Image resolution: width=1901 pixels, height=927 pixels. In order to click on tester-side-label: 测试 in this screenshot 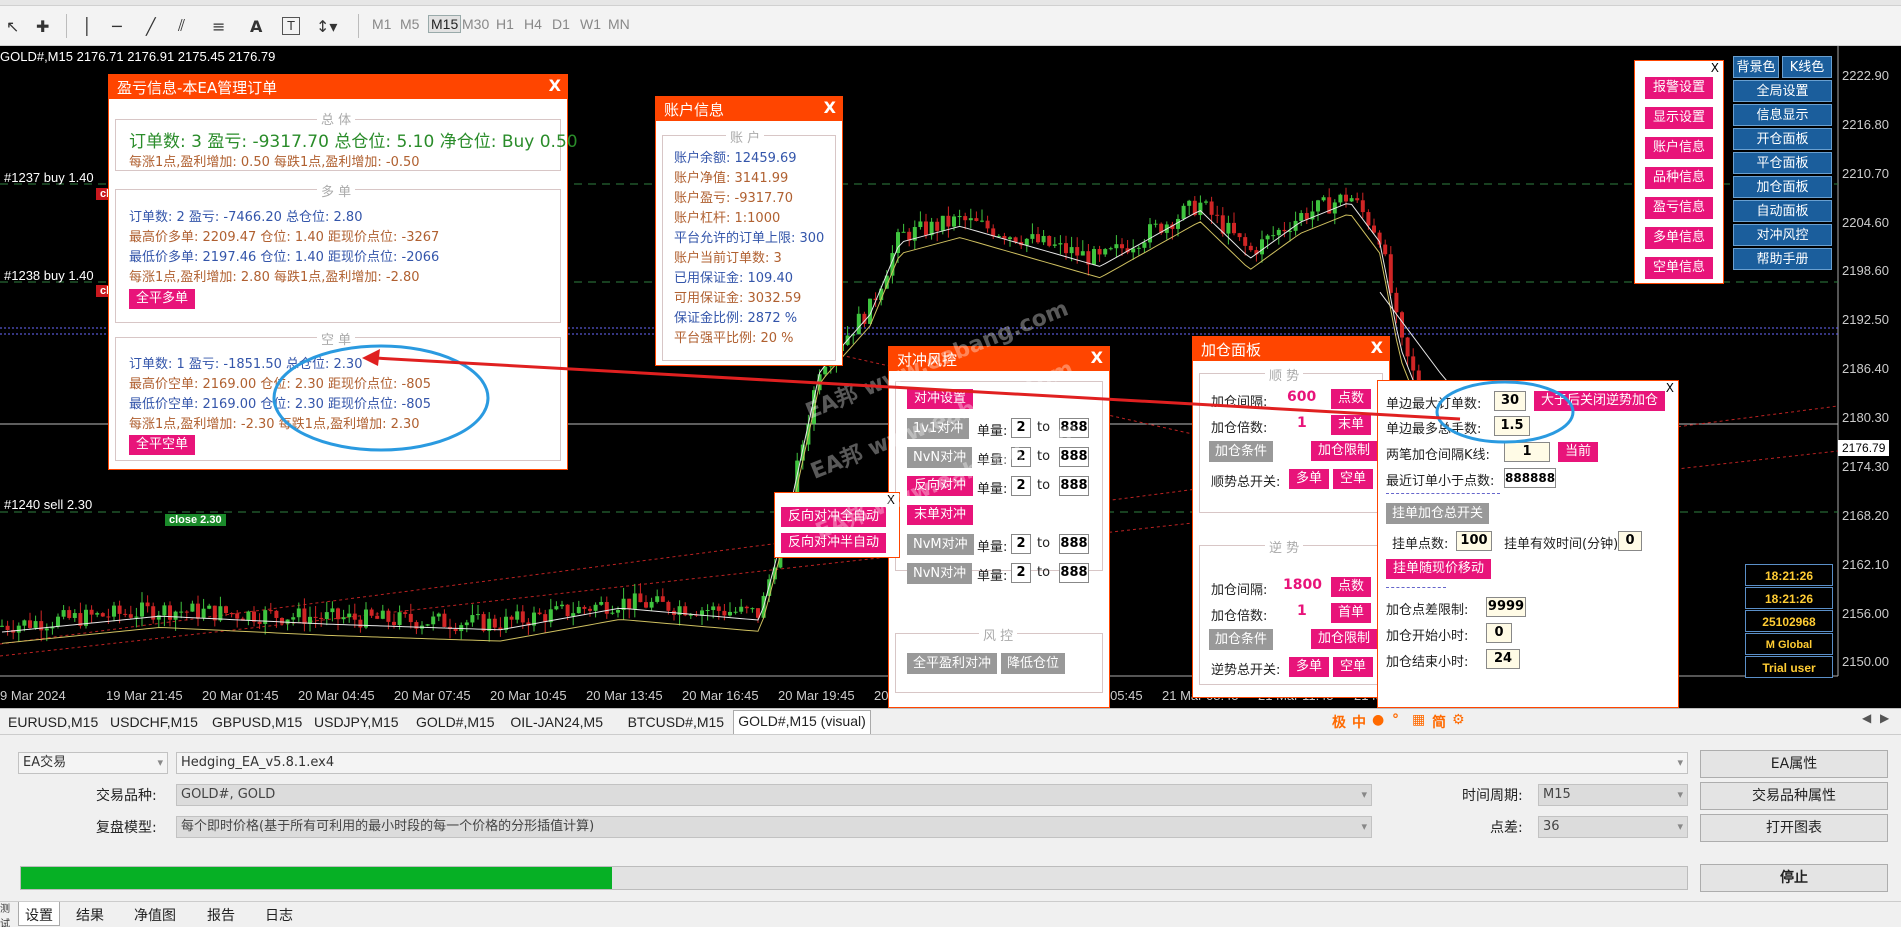, I will do `click(5, 915)`.